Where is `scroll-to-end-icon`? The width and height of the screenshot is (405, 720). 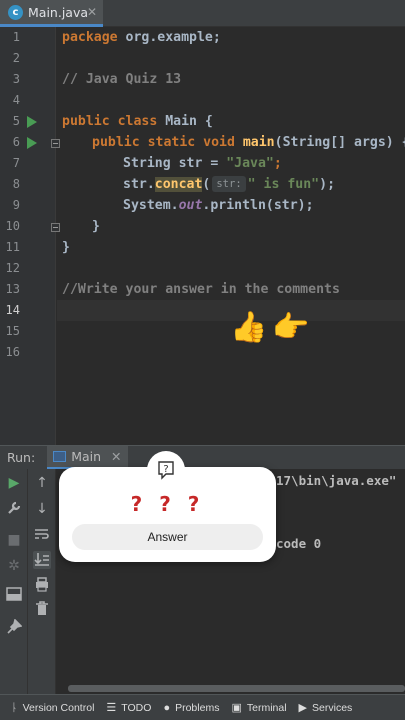 scroll-to-end-icon is located at coordinates (42, 560).